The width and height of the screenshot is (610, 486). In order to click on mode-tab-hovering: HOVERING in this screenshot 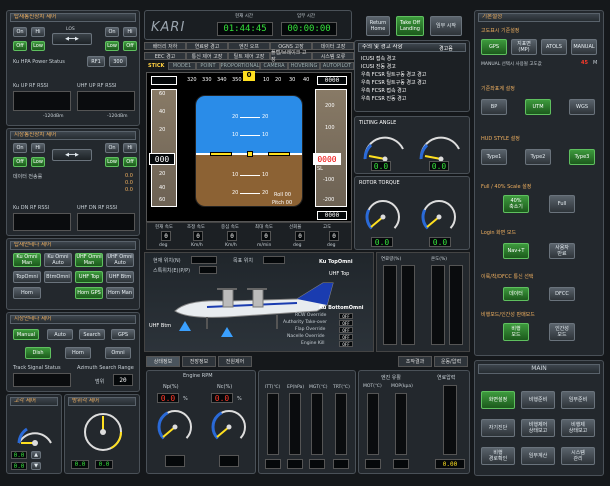, I will do `click(304, 66)`.